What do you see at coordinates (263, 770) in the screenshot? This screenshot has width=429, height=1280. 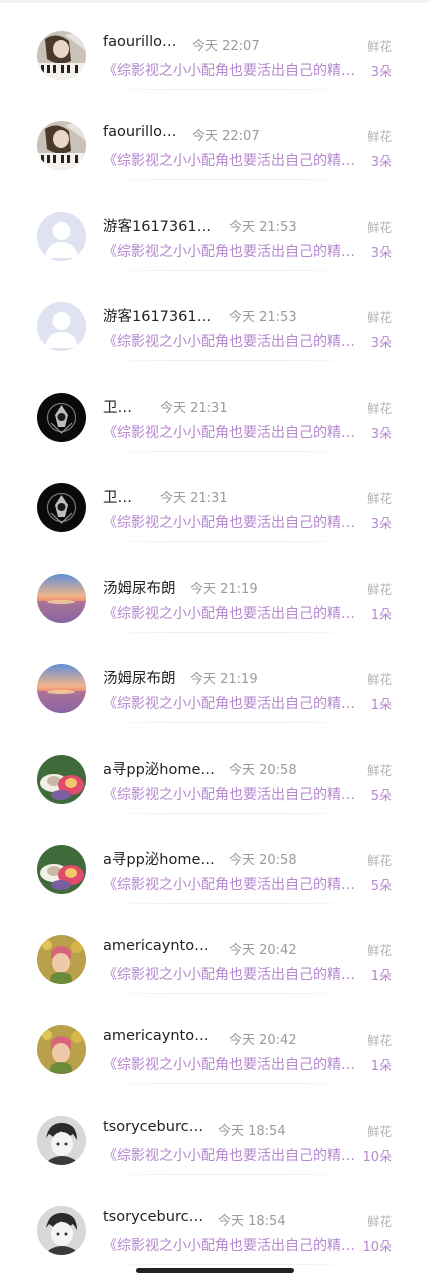 I see `gift-time: 今天 20:58` at bounding box center [263, 770].